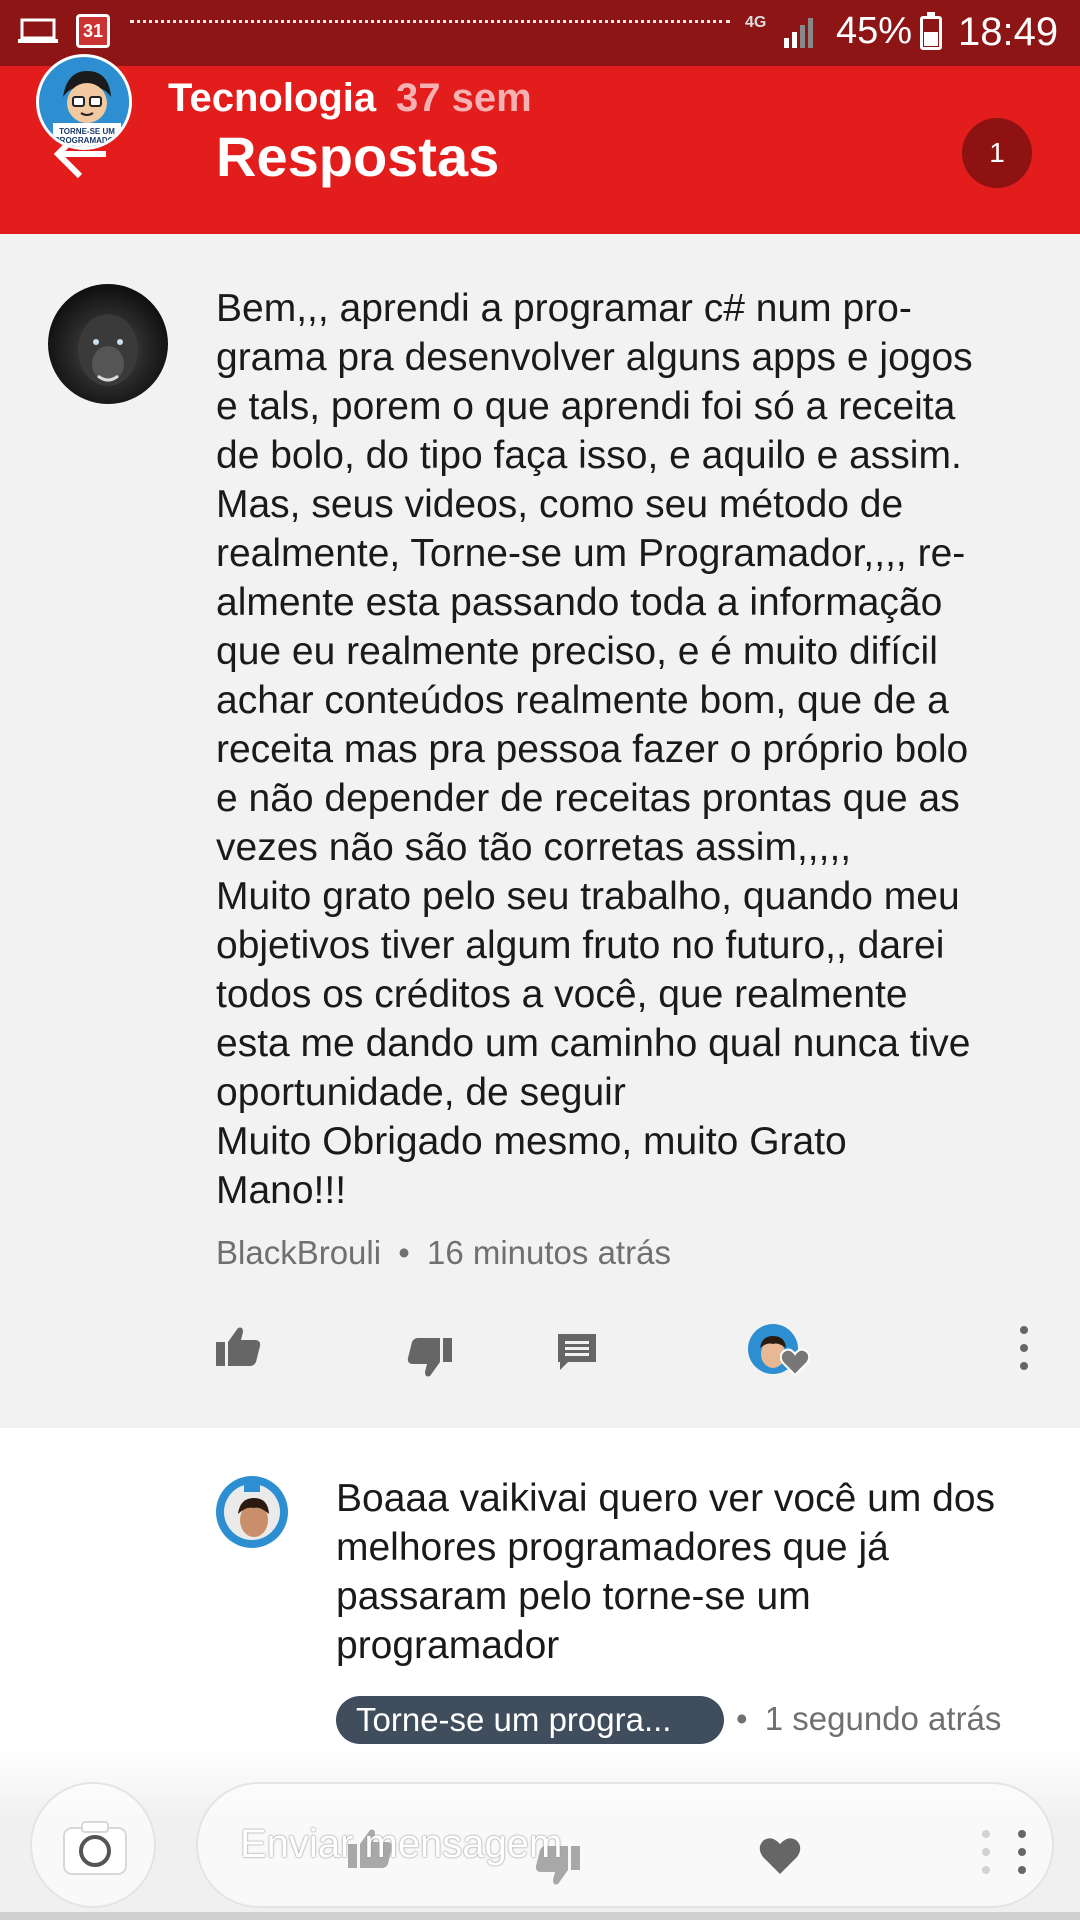 The width and height of the screenshot is (1080, 1920). I want to click on avatar-caption: TORNE-SE UM PROGRAMADOR, so click(87, 136).